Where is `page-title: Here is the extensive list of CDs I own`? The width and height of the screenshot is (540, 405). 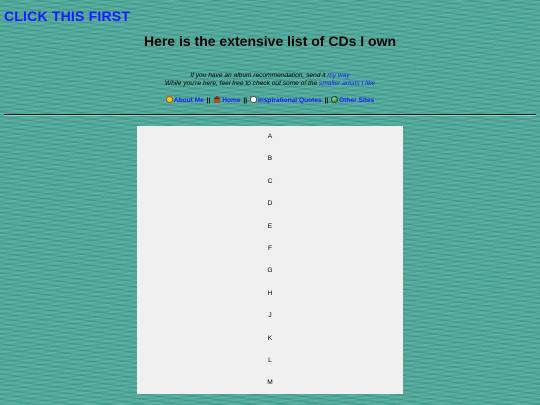
page-title: Here is the extensive list of CDs I own is located at coordinates (270, 41).